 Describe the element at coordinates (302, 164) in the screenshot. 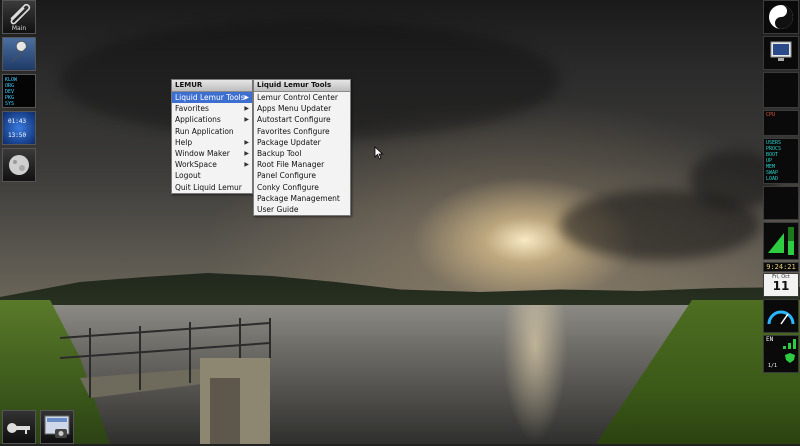

I see `menu-item-root-file-manager: Root File Manager` at that location.